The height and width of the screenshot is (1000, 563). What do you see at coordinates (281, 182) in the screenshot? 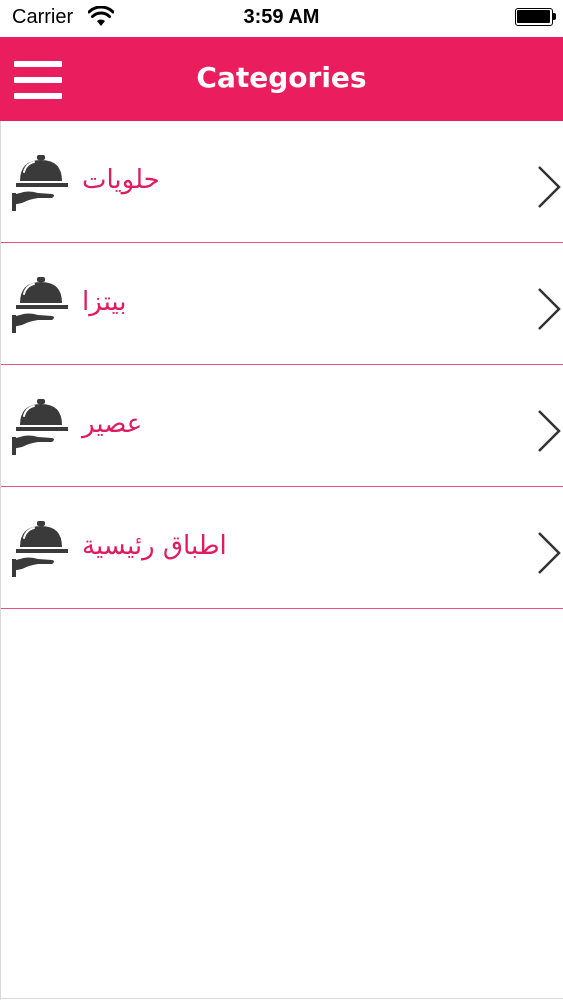
I see `category-row-sweets: حلويات` at bounding box center [281, 182].